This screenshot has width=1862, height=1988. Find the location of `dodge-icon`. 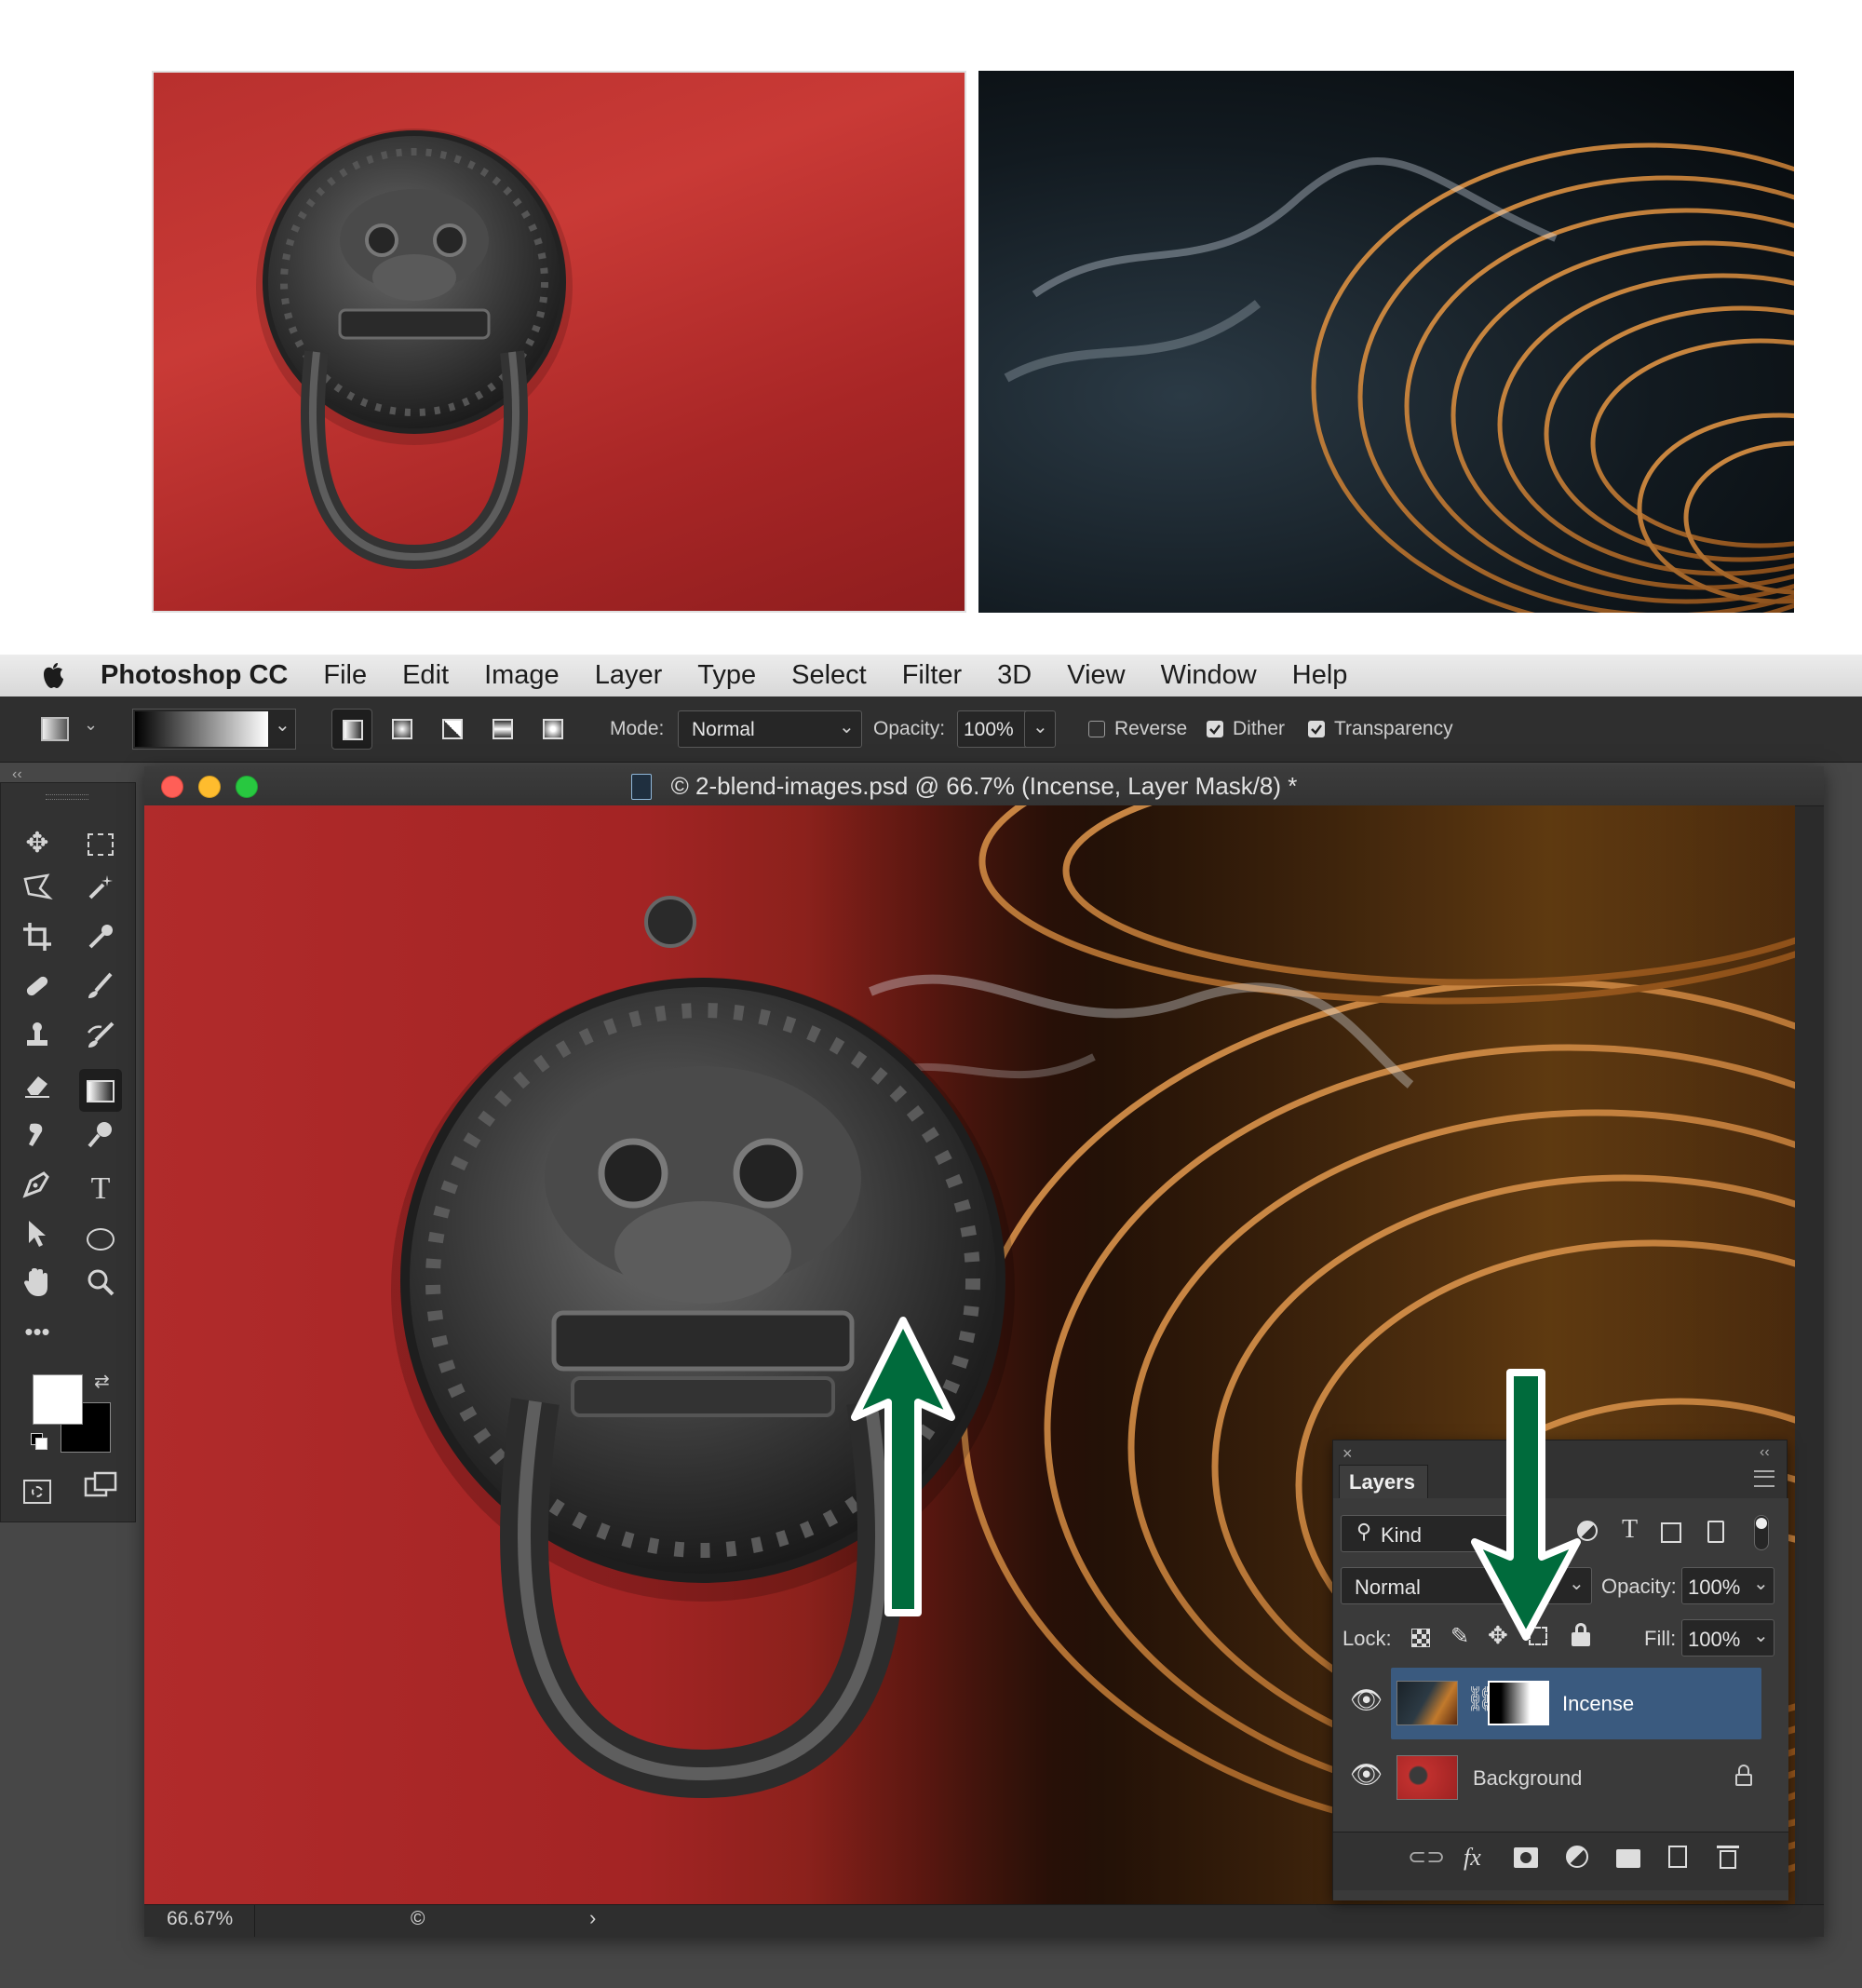

dodge-icon is located at coordinates (101, 1139).